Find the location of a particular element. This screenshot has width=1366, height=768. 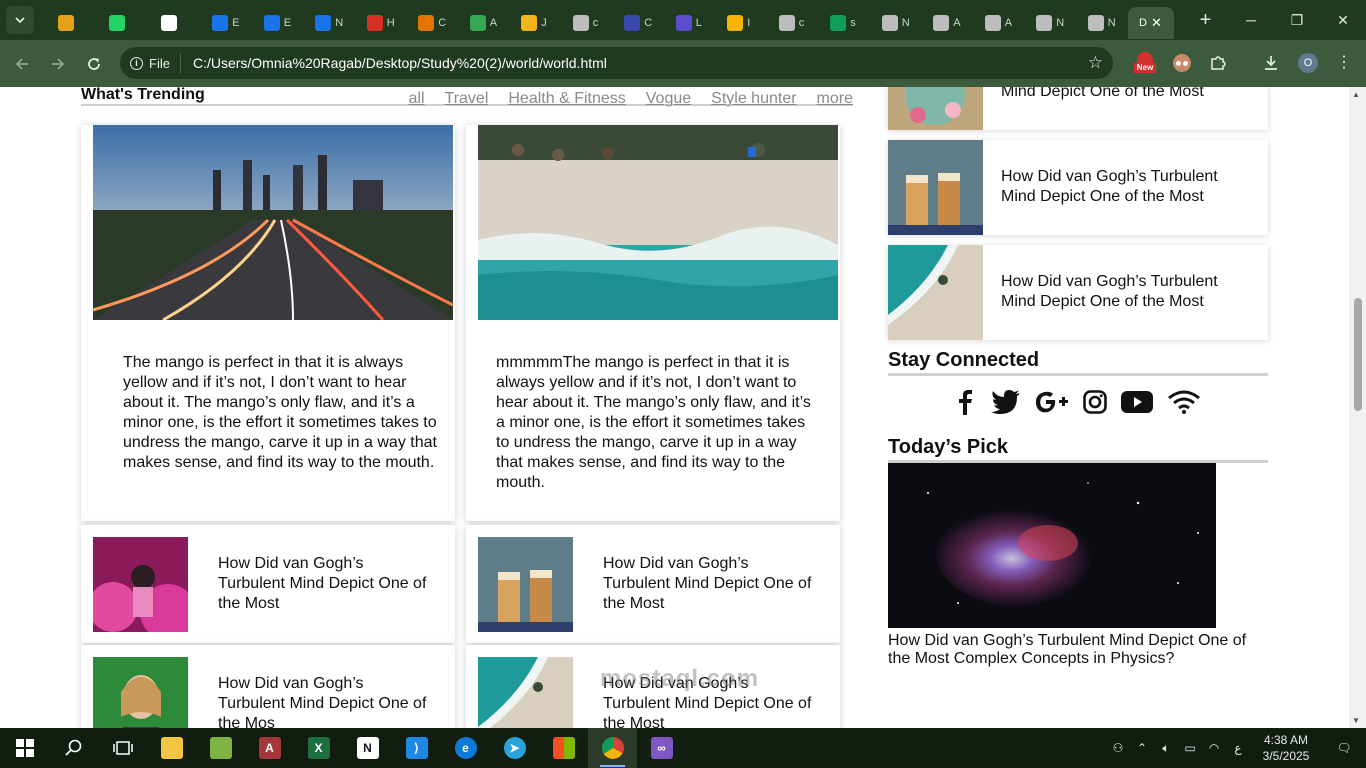

menu-button: ⋮ is located at coordinates (1344, 63).